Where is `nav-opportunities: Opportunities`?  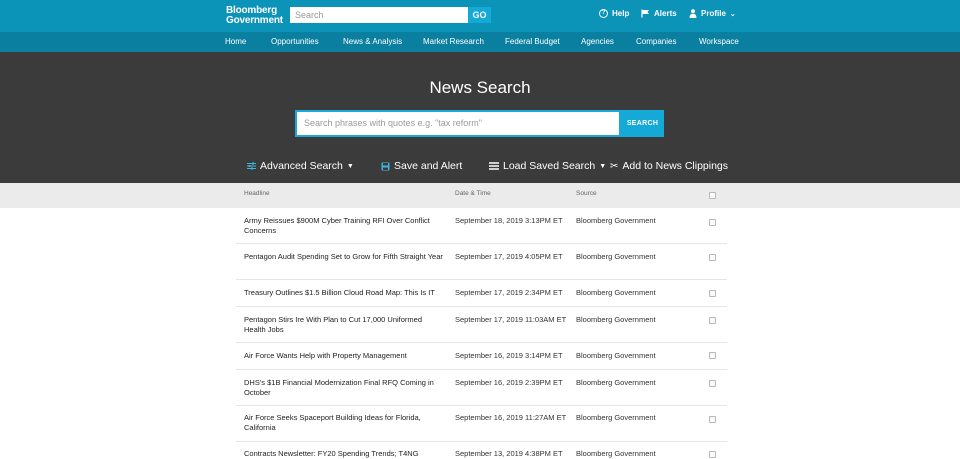 nav-opportunities: Opportunities is located at coordinates (295, 41).